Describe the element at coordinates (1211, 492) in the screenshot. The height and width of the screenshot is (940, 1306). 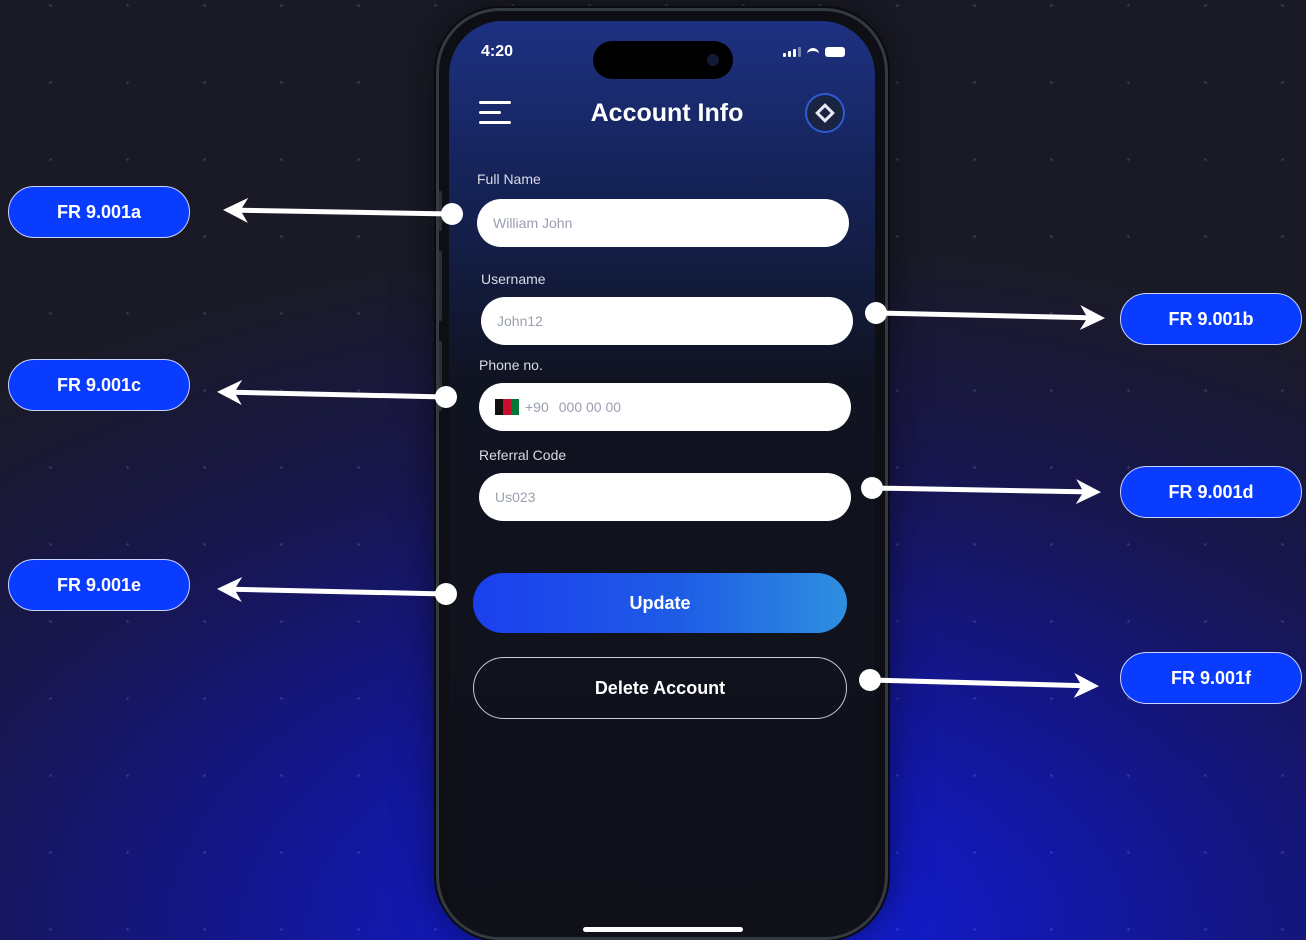
I see `callout-fr-9001d: FR 9.001d` at that location.